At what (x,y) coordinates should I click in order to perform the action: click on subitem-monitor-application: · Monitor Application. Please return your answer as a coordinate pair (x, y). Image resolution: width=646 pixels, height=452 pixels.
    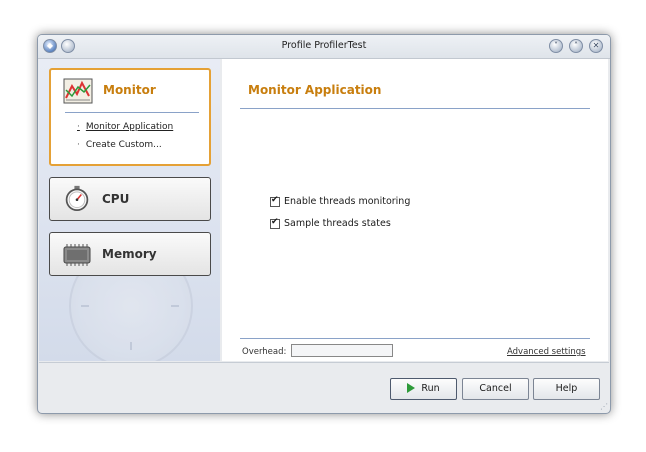
    Looking at the image, I should click on (125, 127).